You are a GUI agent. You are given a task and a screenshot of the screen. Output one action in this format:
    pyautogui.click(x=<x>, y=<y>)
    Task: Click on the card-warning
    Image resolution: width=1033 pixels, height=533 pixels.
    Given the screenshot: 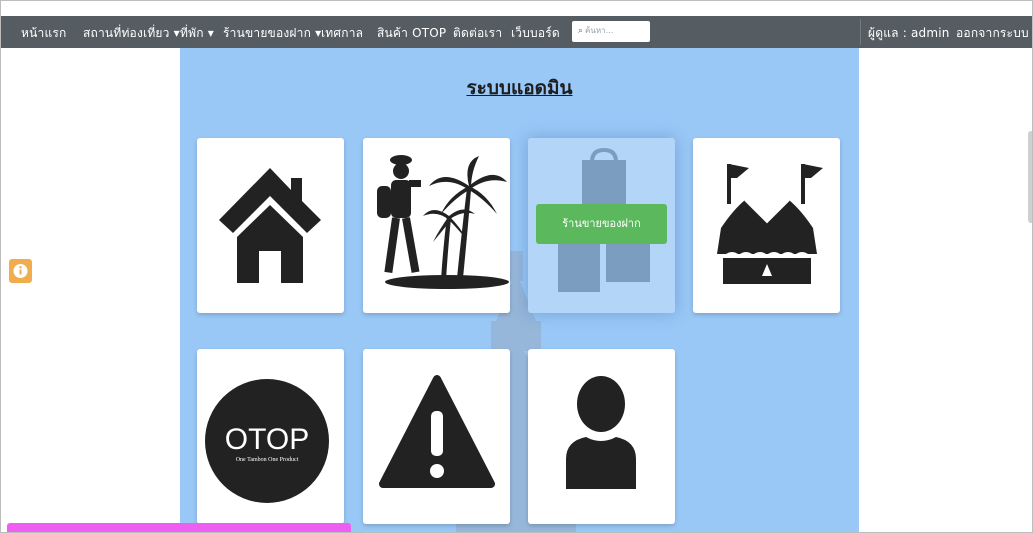 What is the action you would take?
    pyautogui.click(x=436, y=436)
    